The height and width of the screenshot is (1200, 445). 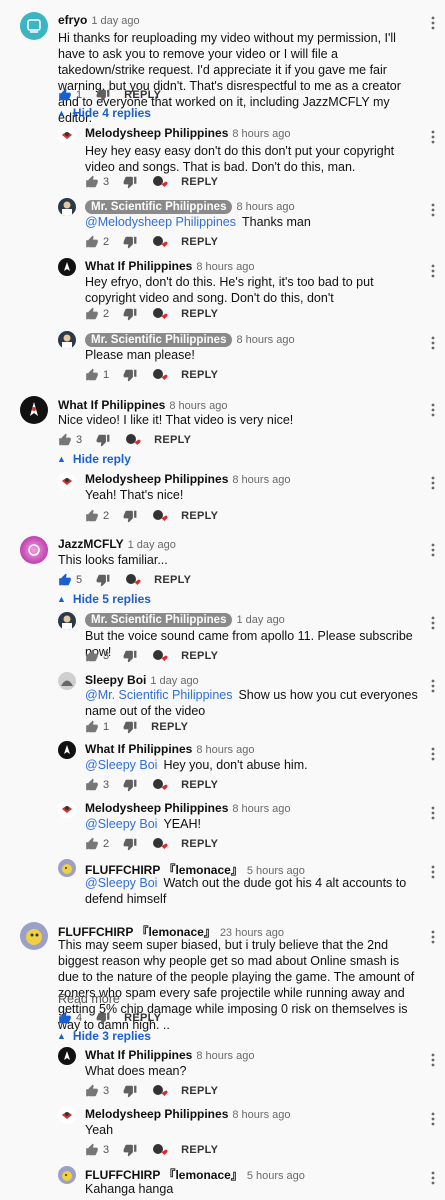 What do you see at coordinates (34, 26) in the screenshot?
I see `avatar-efryo` at bounding box center [34, 26].